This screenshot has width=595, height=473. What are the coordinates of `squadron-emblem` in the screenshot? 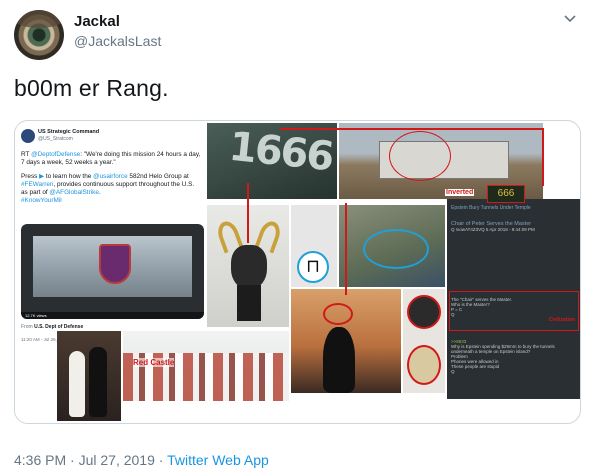 It's located at (115, 264).